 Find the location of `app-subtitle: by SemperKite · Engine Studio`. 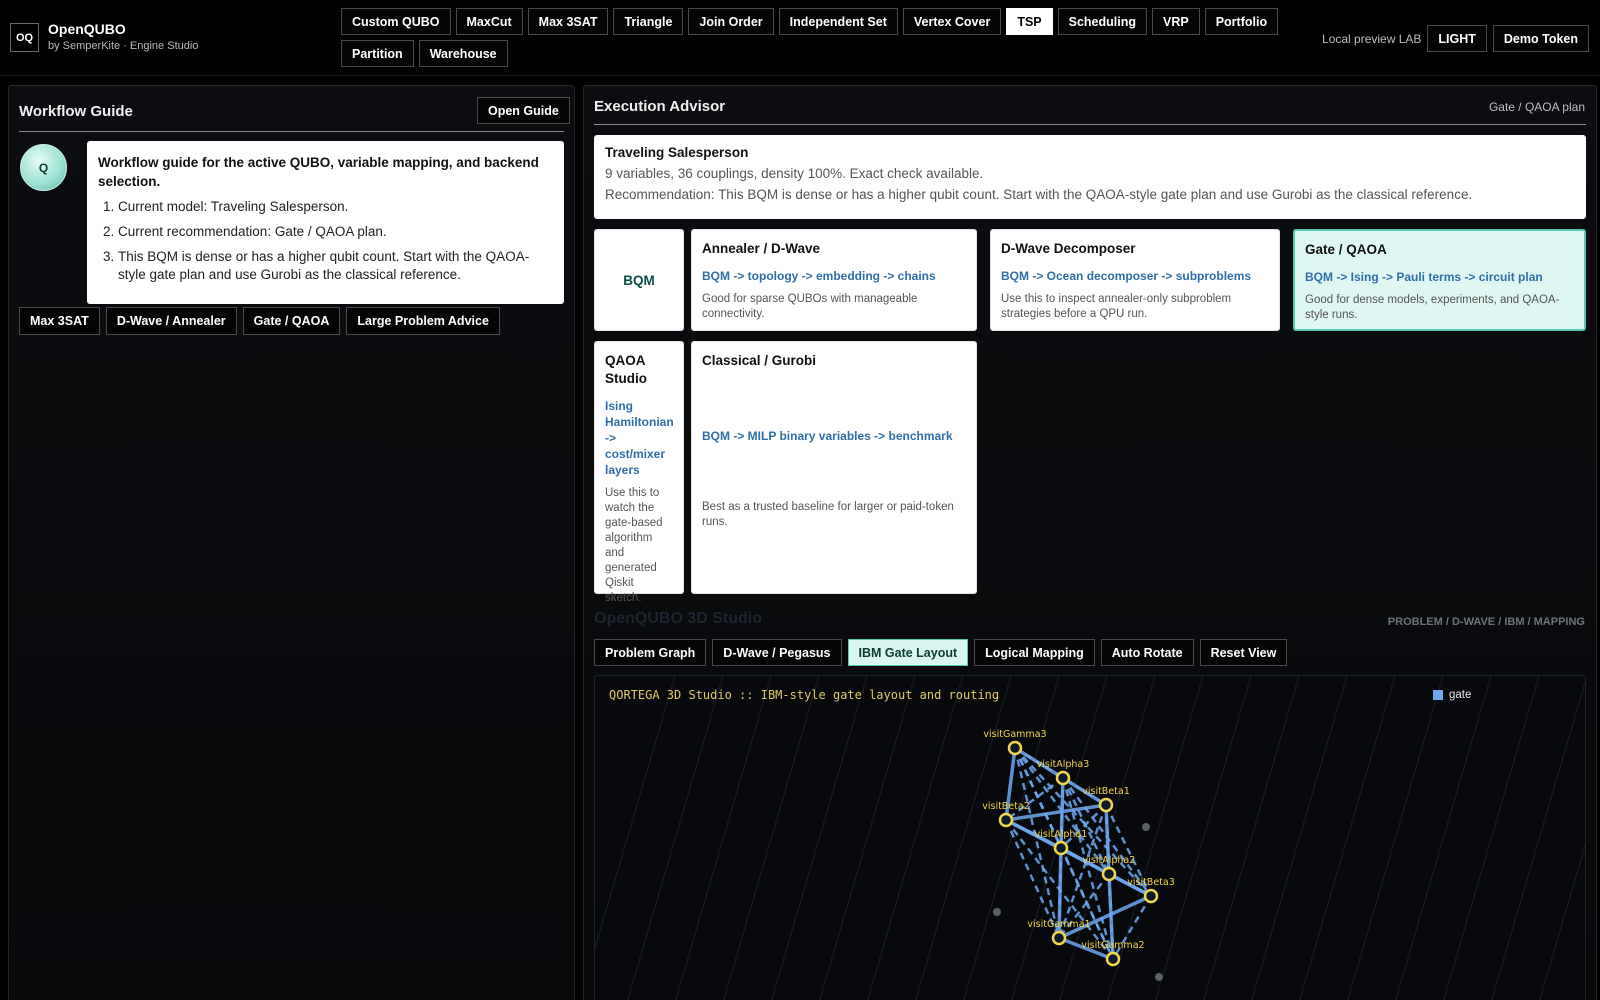

app-subtitle: by SemperKite · Engine Studio is located at coordinates (123, 46).